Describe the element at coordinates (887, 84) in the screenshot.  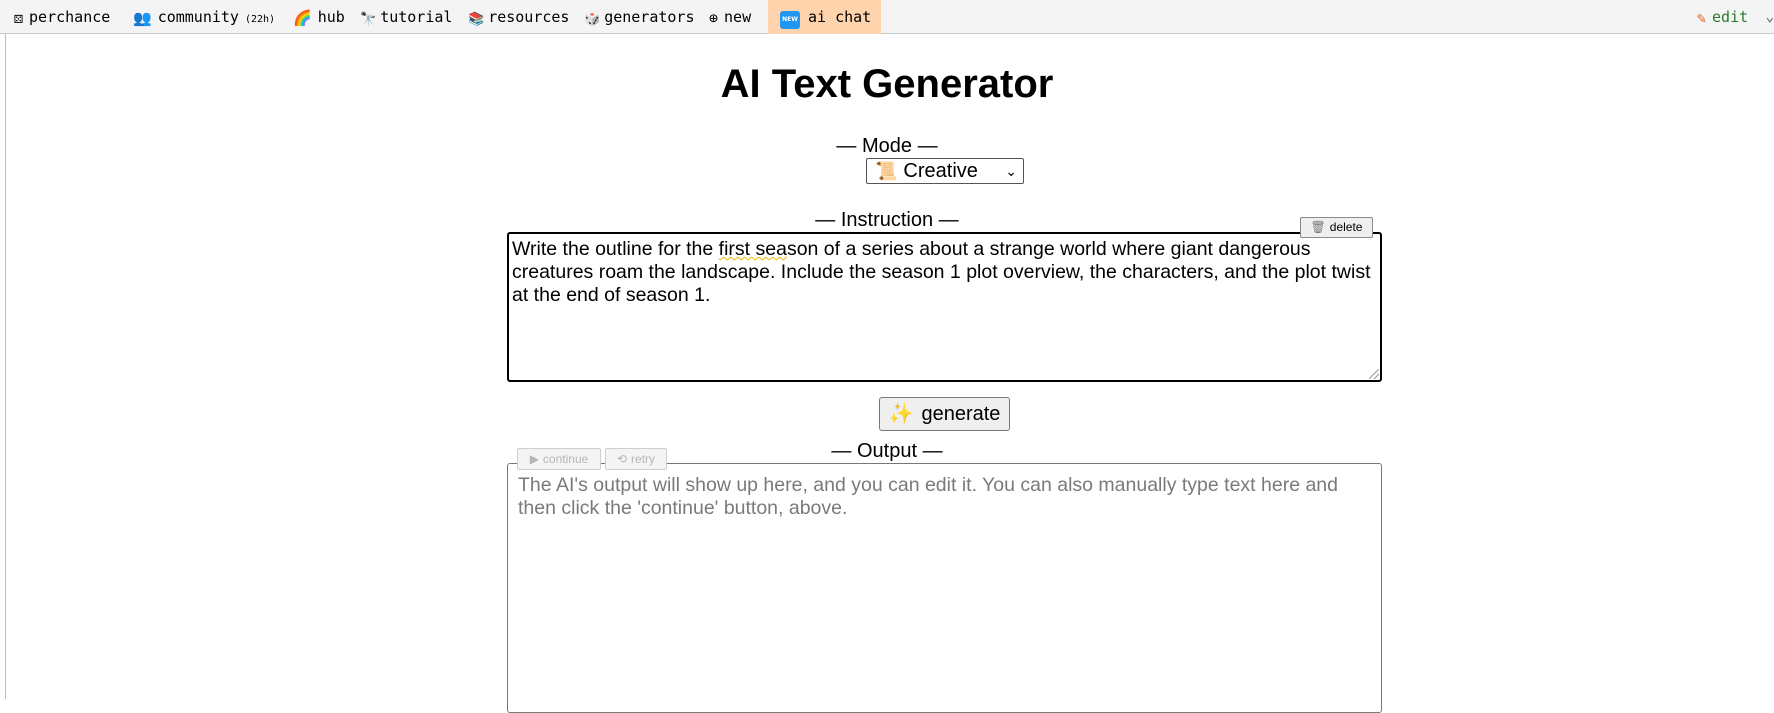
I see `page-title: AI Text Generator` at that location.